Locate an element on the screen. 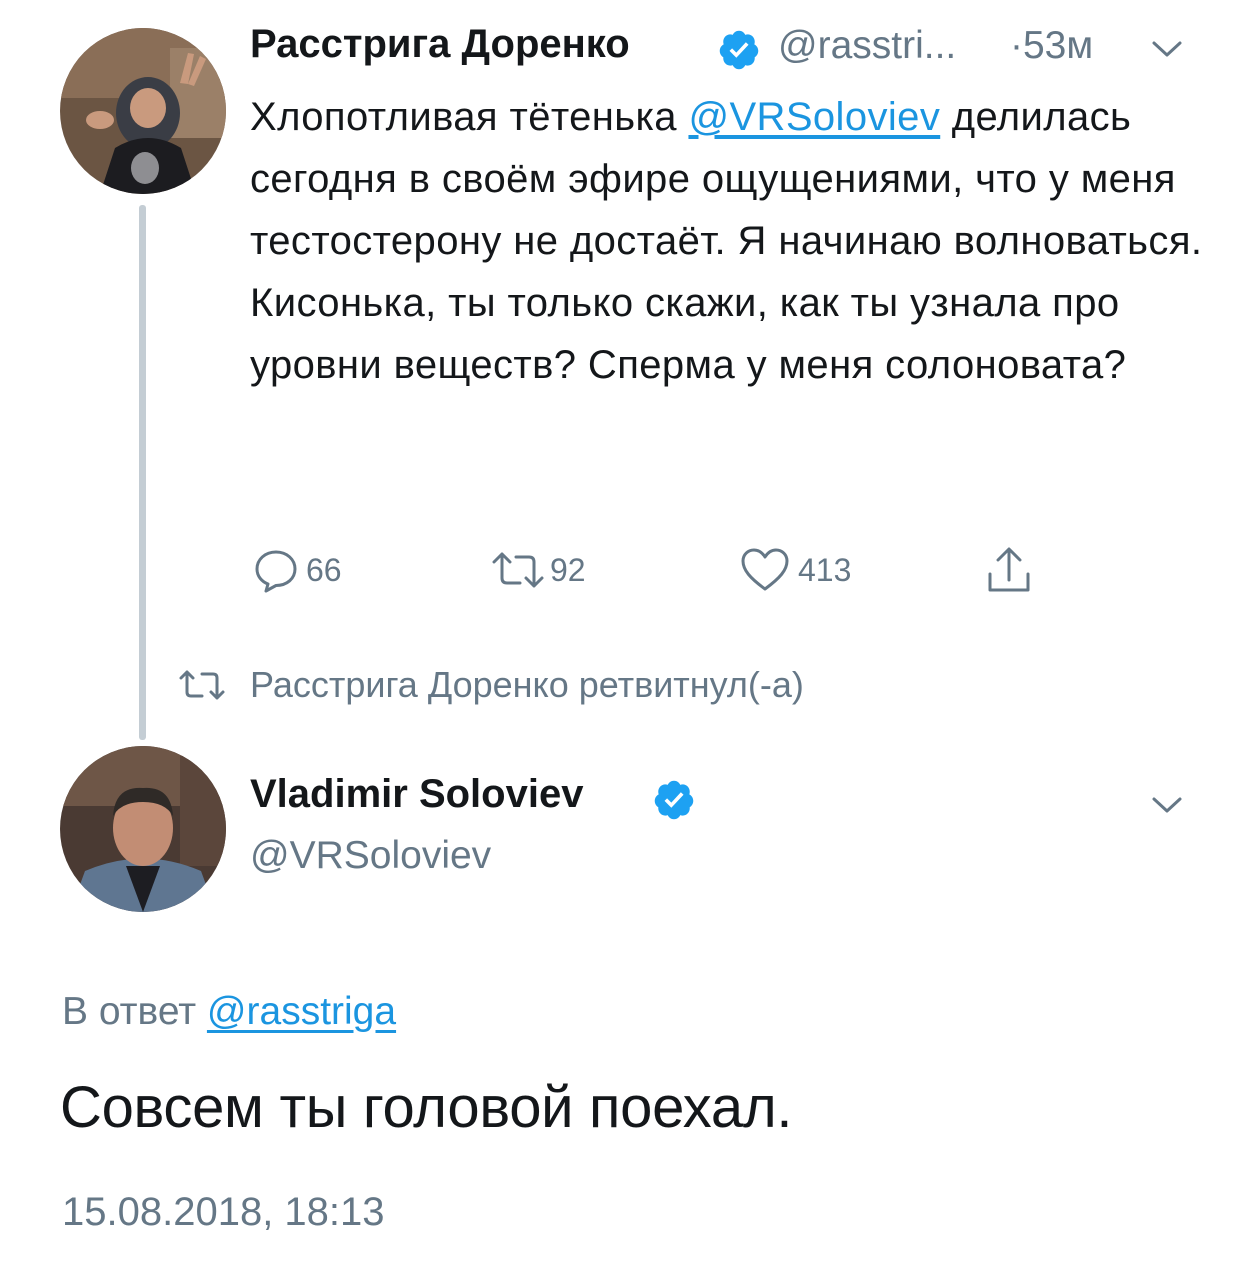 The height and width of the screenshot is (1280, 1240). share-button is located at coordinates (1009, 570).